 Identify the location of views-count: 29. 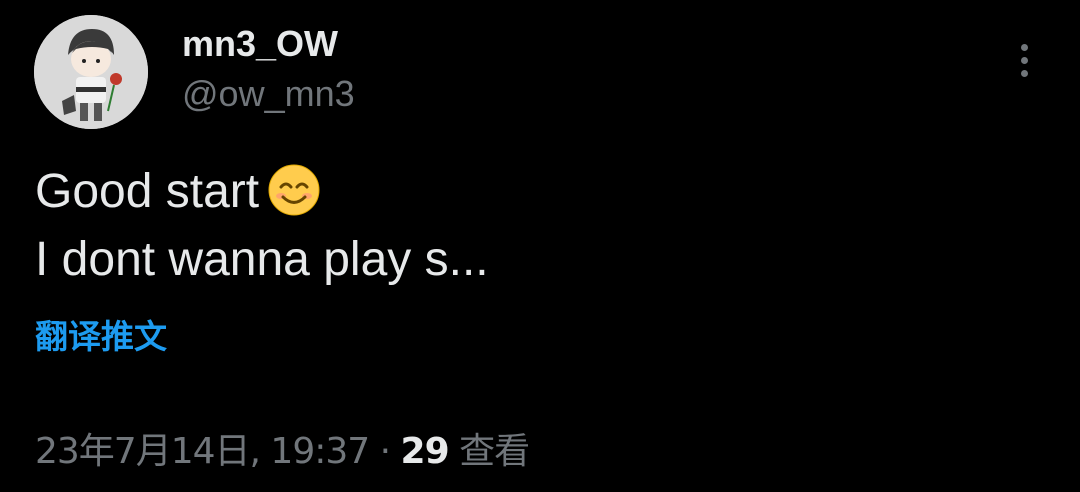
(425, 451).